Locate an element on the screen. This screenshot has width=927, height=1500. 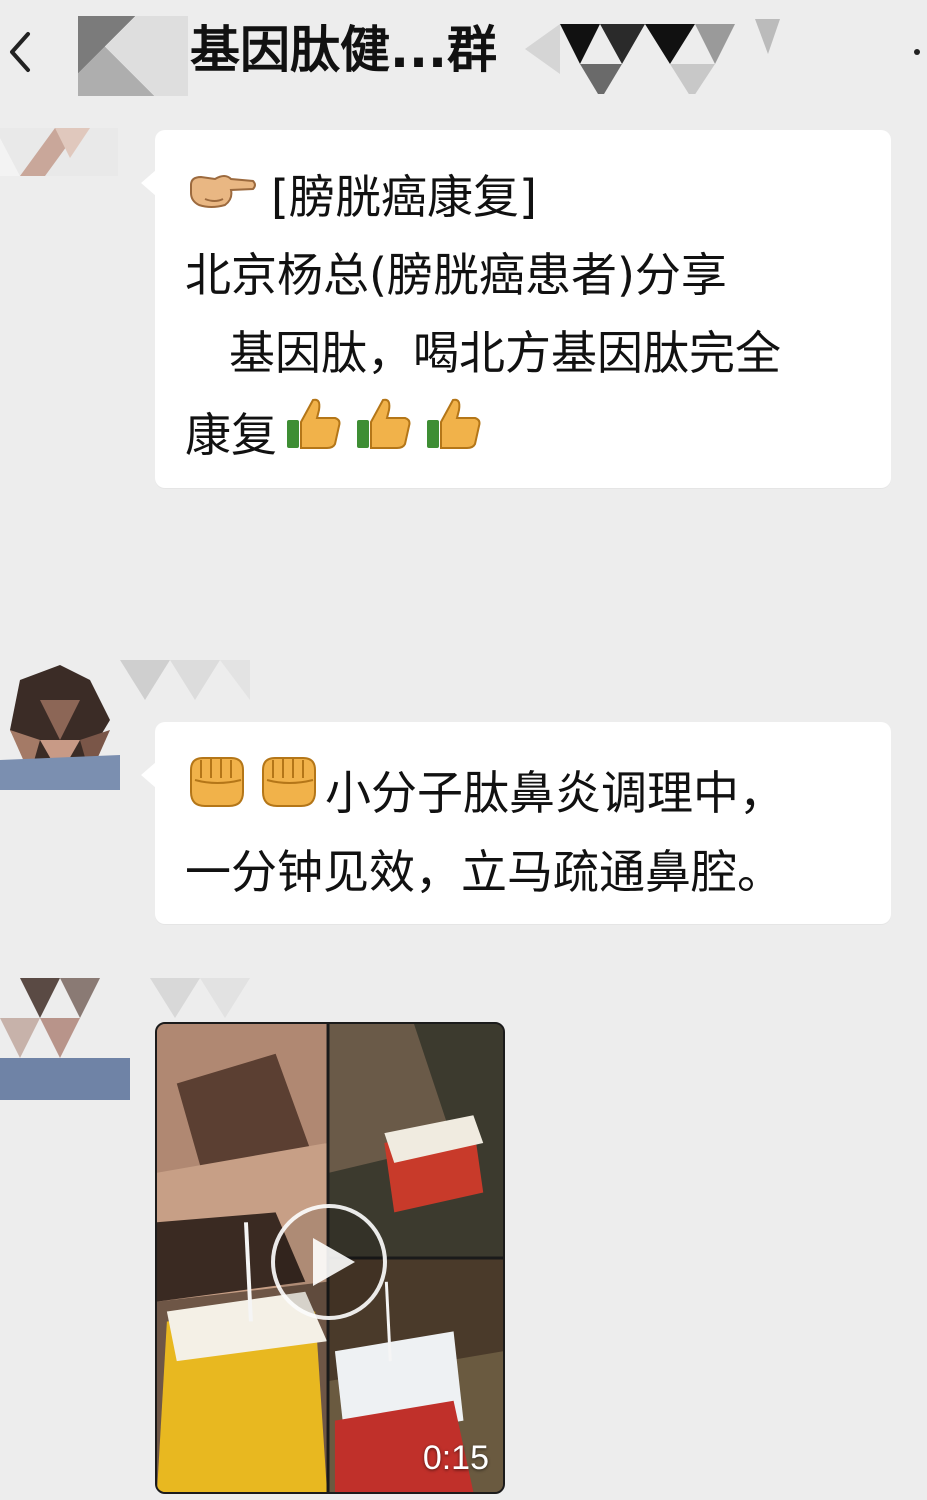
video-message: 0:15 is located at coordinates (330, 1258).